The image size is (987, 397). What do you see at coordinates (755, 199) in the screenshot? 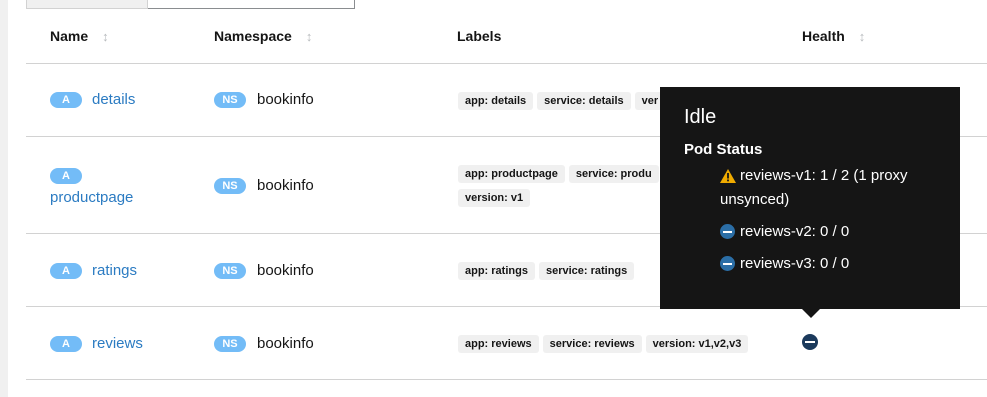
I see `pod-status-text-cont: unsynced)` at bounding box center [755, 199].